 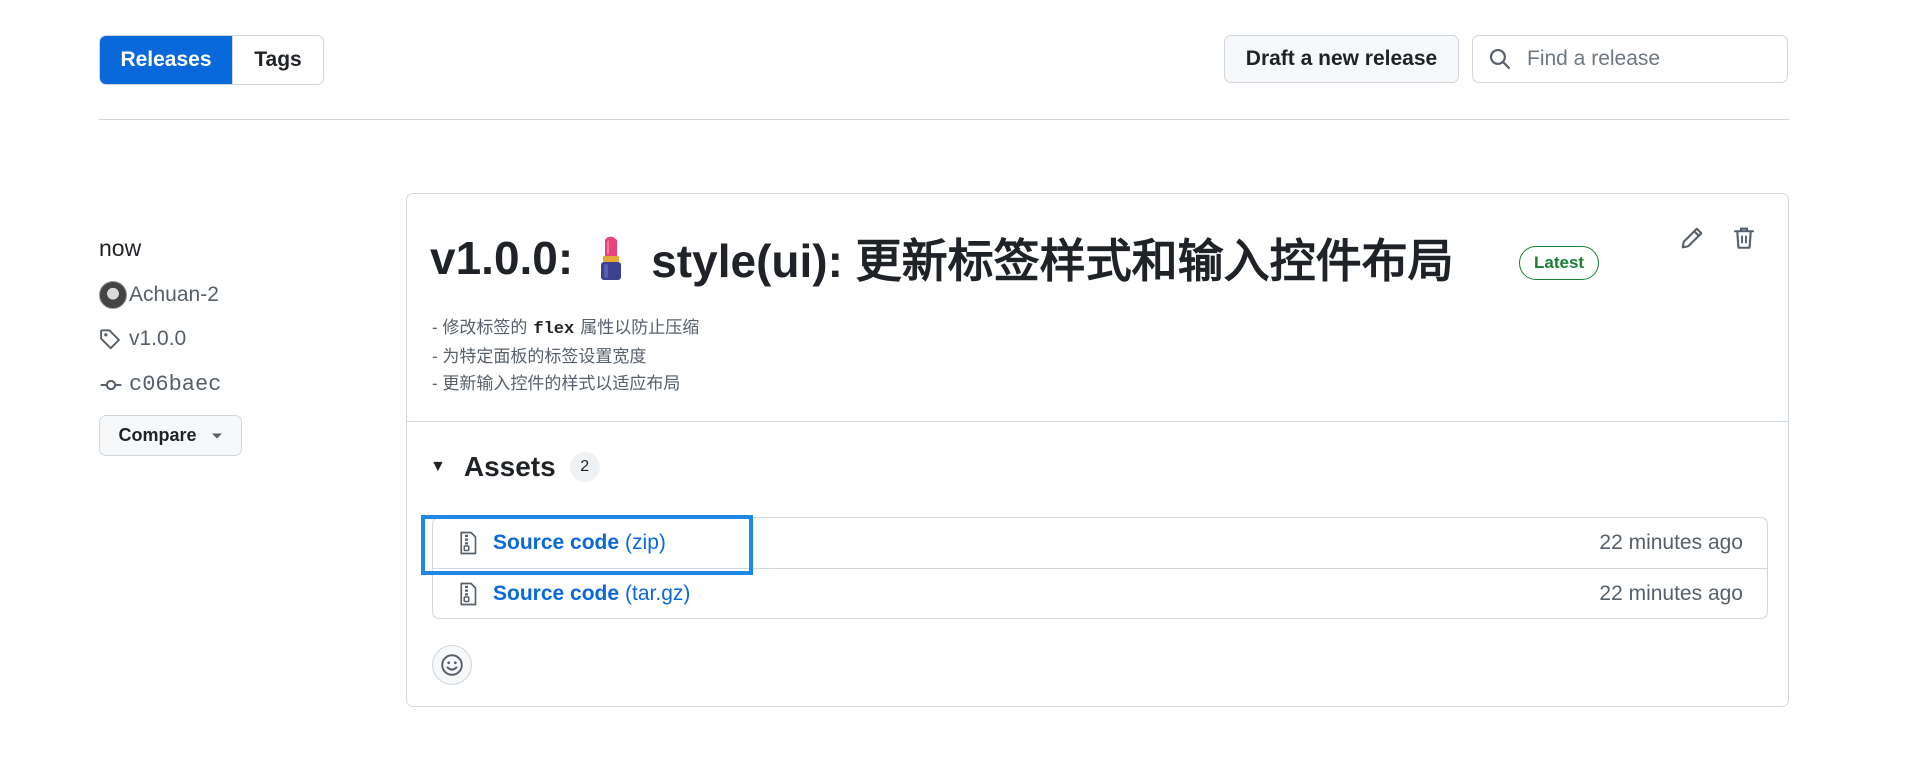 I want to click on release-title-text: style(ui): 更新标签样式和输入控件布局, so click(x=1052, y=261).